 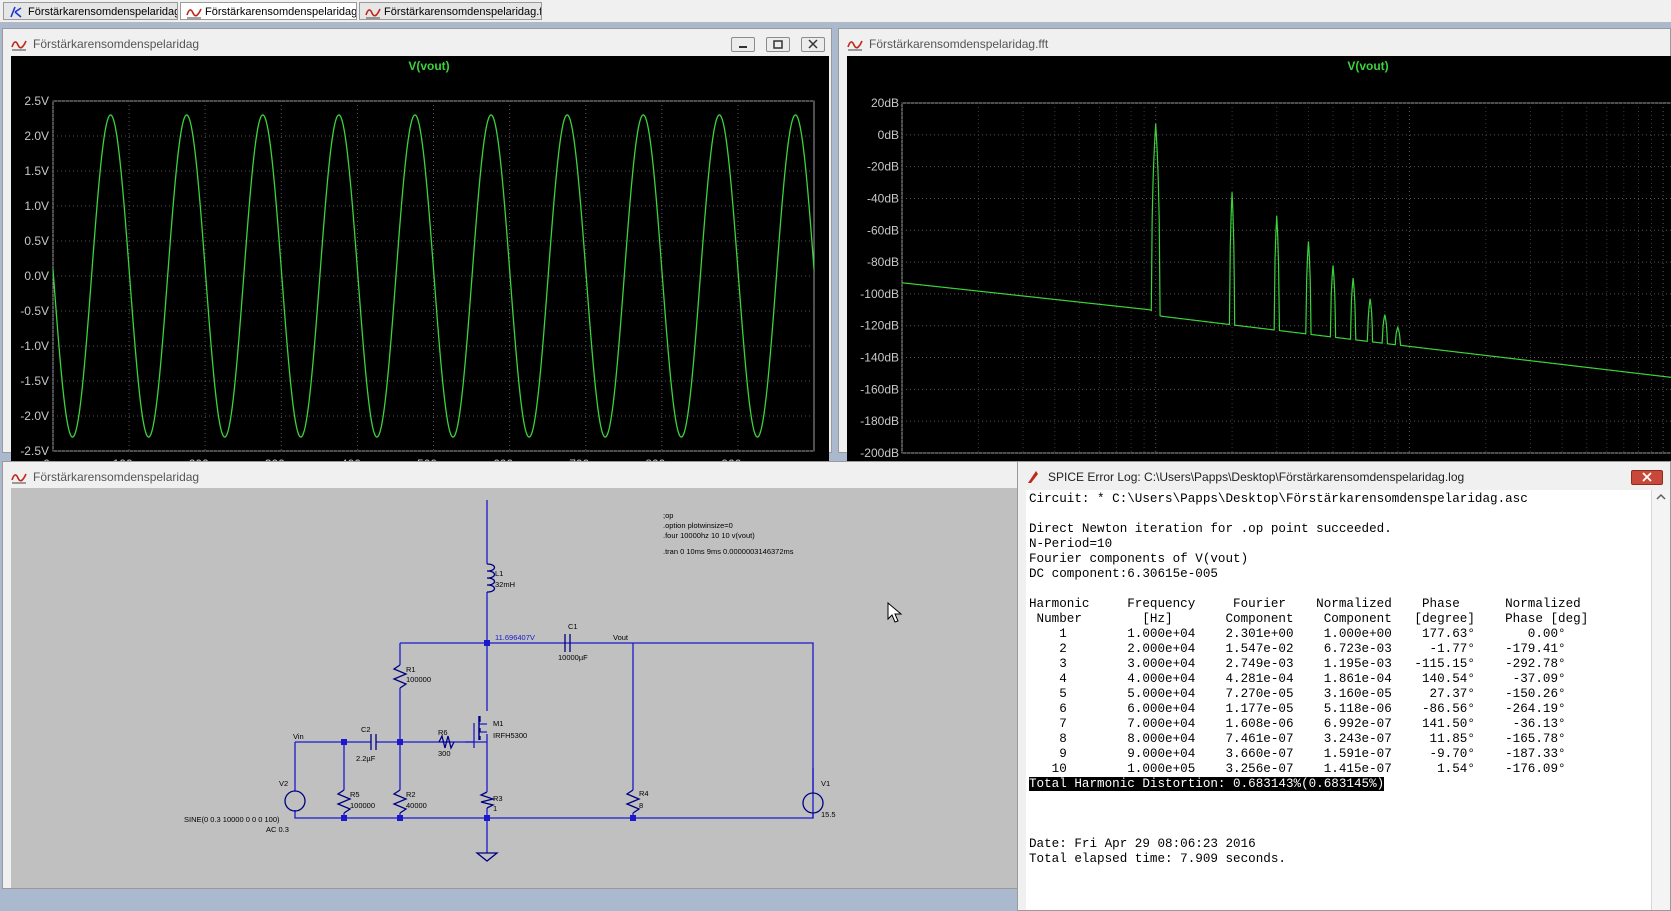 What do you see at coordinates (90, 11) in the screenshot?
I see `tab-schematic: Förstärkarensomdenspelaridag` at bounding box center [90, 11].